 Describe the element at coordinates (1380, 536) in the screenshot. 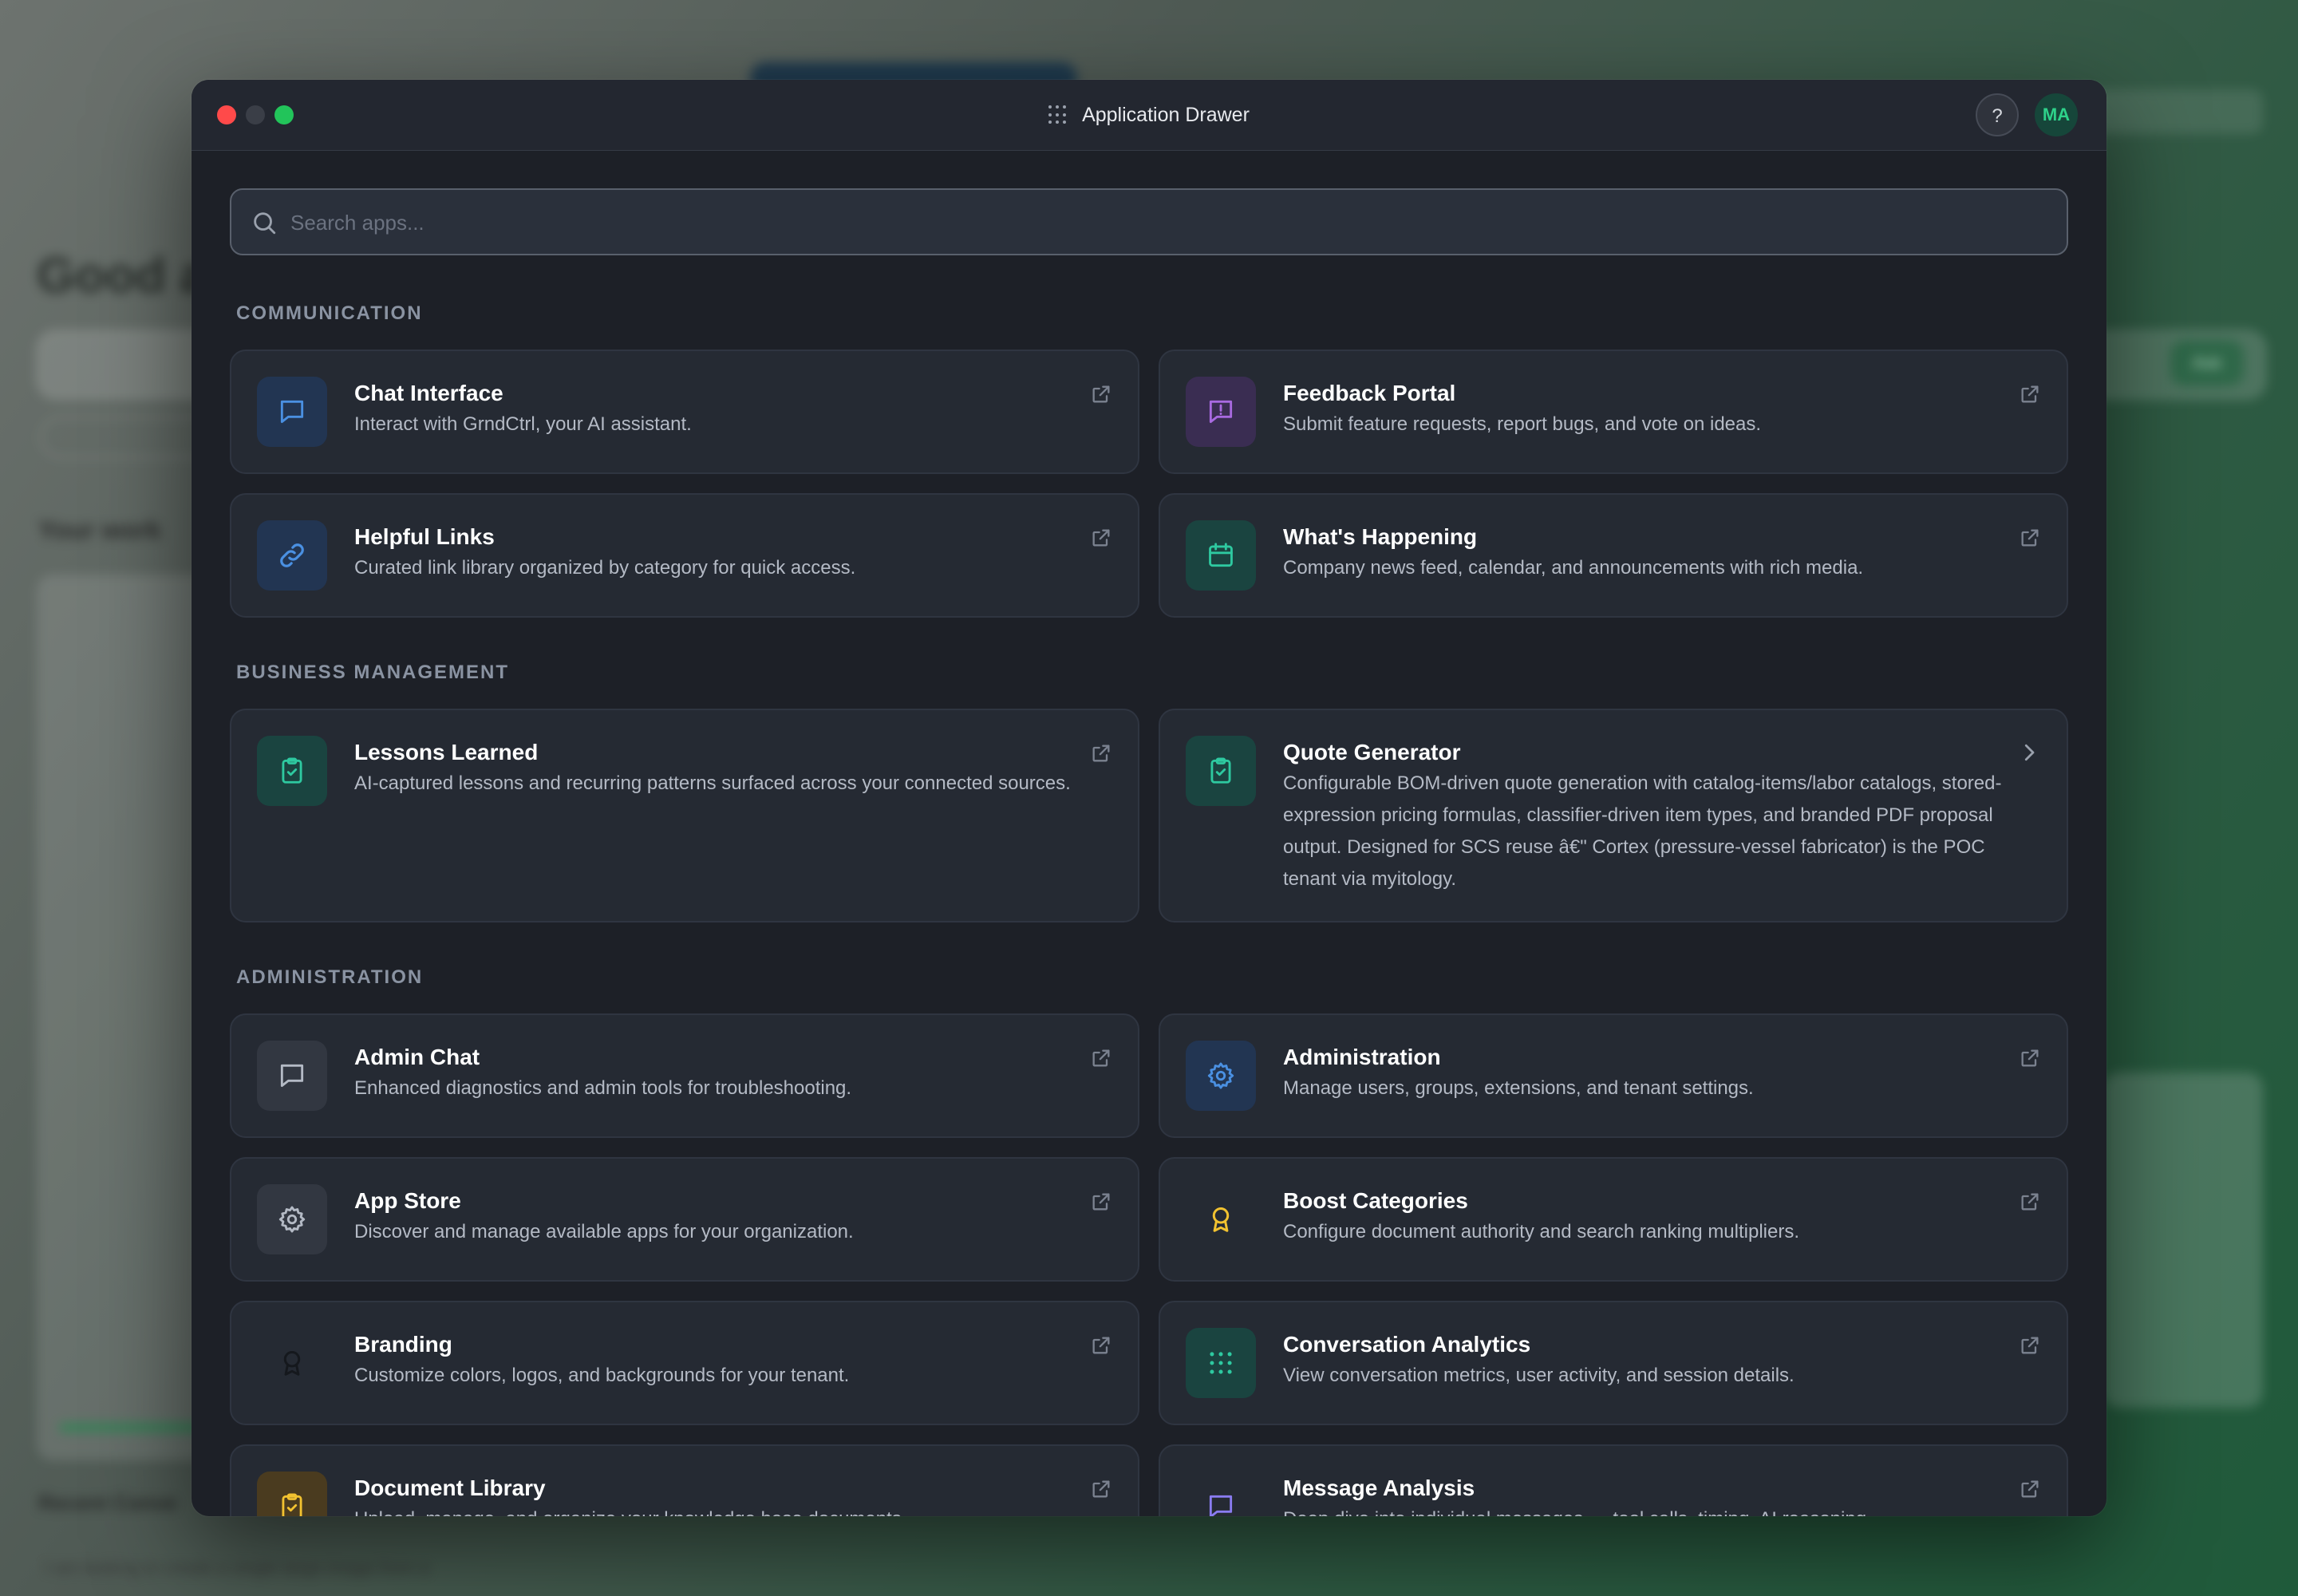

I see `app-title: What's Happening` at that location.